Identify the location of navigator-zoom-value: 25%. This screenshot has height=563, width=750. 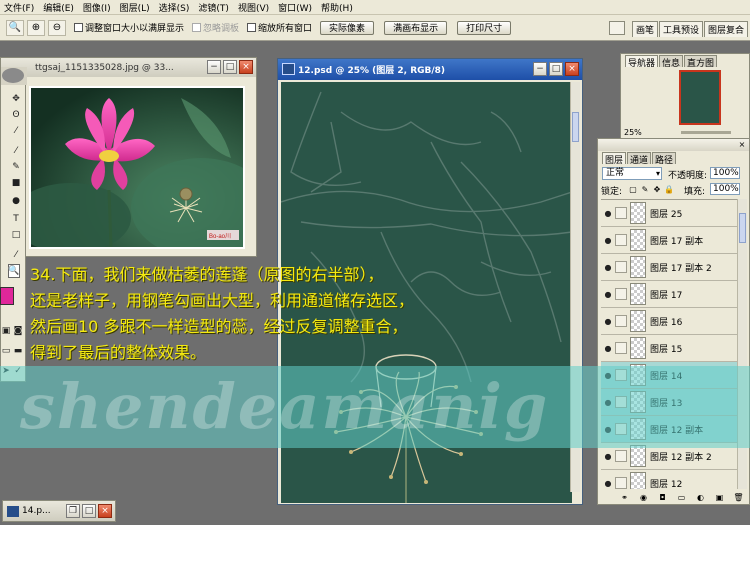
(633, 132).